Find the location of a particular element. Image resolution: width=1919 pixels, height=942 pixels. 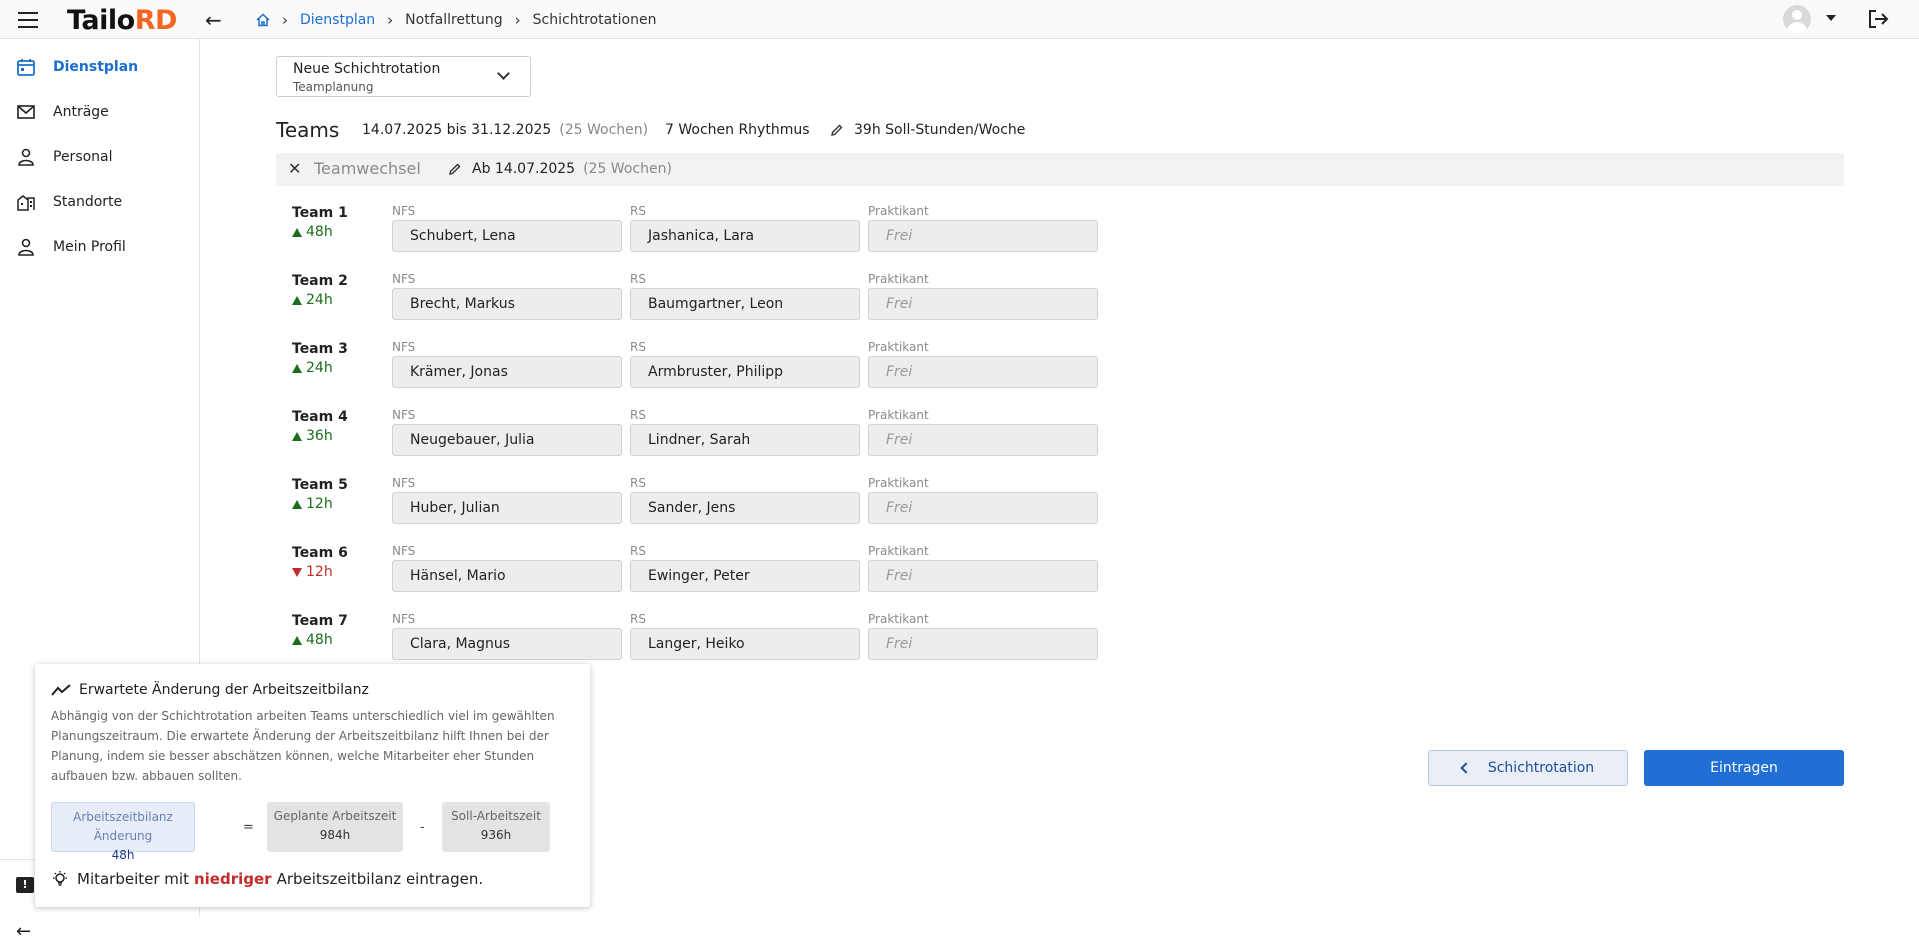

nfs-field: Brecht, Markus is located at coordinates (507, 304).